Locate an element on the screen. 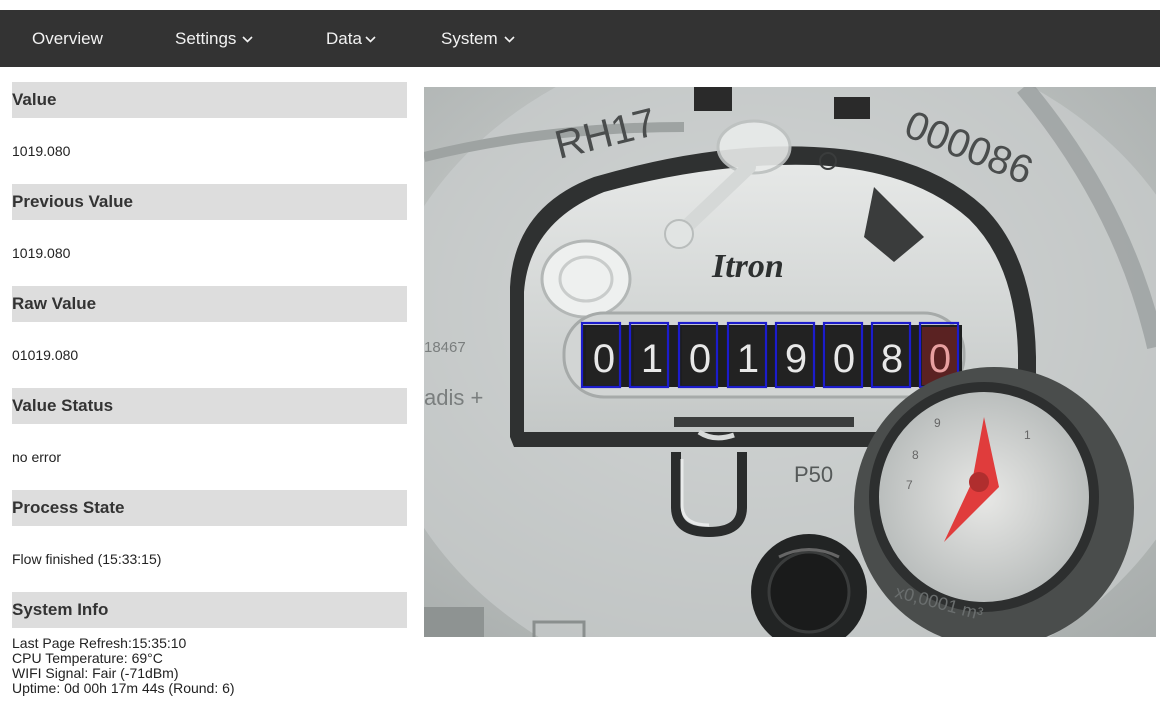 Image resolution: width=1160 pixels, height=702 pixels. process-state-header-label: Process State is located at coordinates (68, 507).